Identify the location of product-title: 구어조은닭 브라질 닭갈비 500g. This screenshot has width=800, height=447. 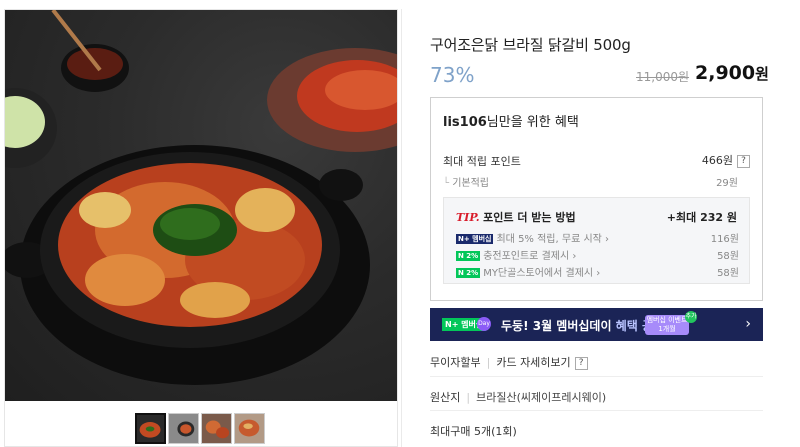
(530, 45).